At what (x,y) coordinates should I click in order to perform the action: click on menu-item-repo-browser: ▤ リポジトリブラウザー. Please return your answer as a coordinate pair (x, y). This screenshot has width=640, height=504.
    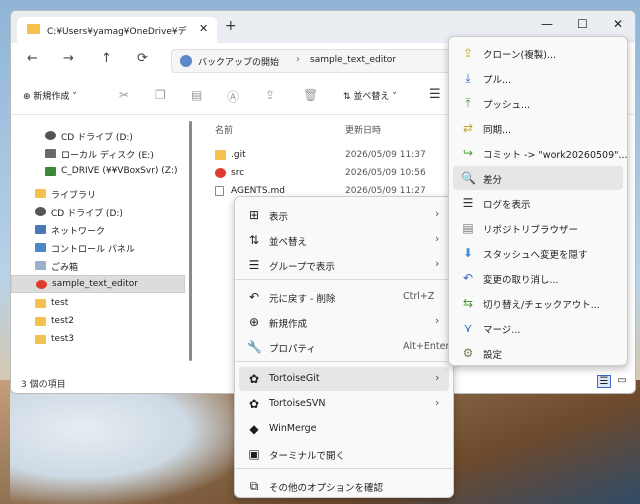
    Looking at the image, I should click on (538, 228).